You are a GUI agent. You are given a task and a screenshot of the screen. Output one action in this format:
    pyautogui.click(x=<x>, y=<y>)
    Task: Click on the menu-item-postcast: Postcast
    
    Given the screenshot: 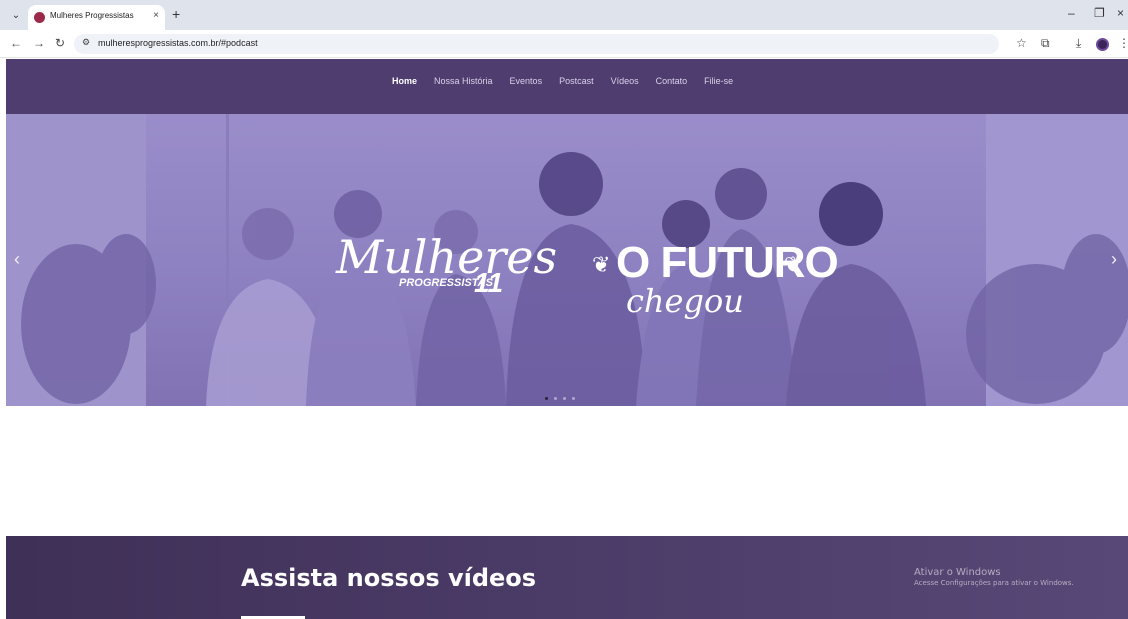 What is the action you would take?
    pyautogui.click(x=576, y=81)
    